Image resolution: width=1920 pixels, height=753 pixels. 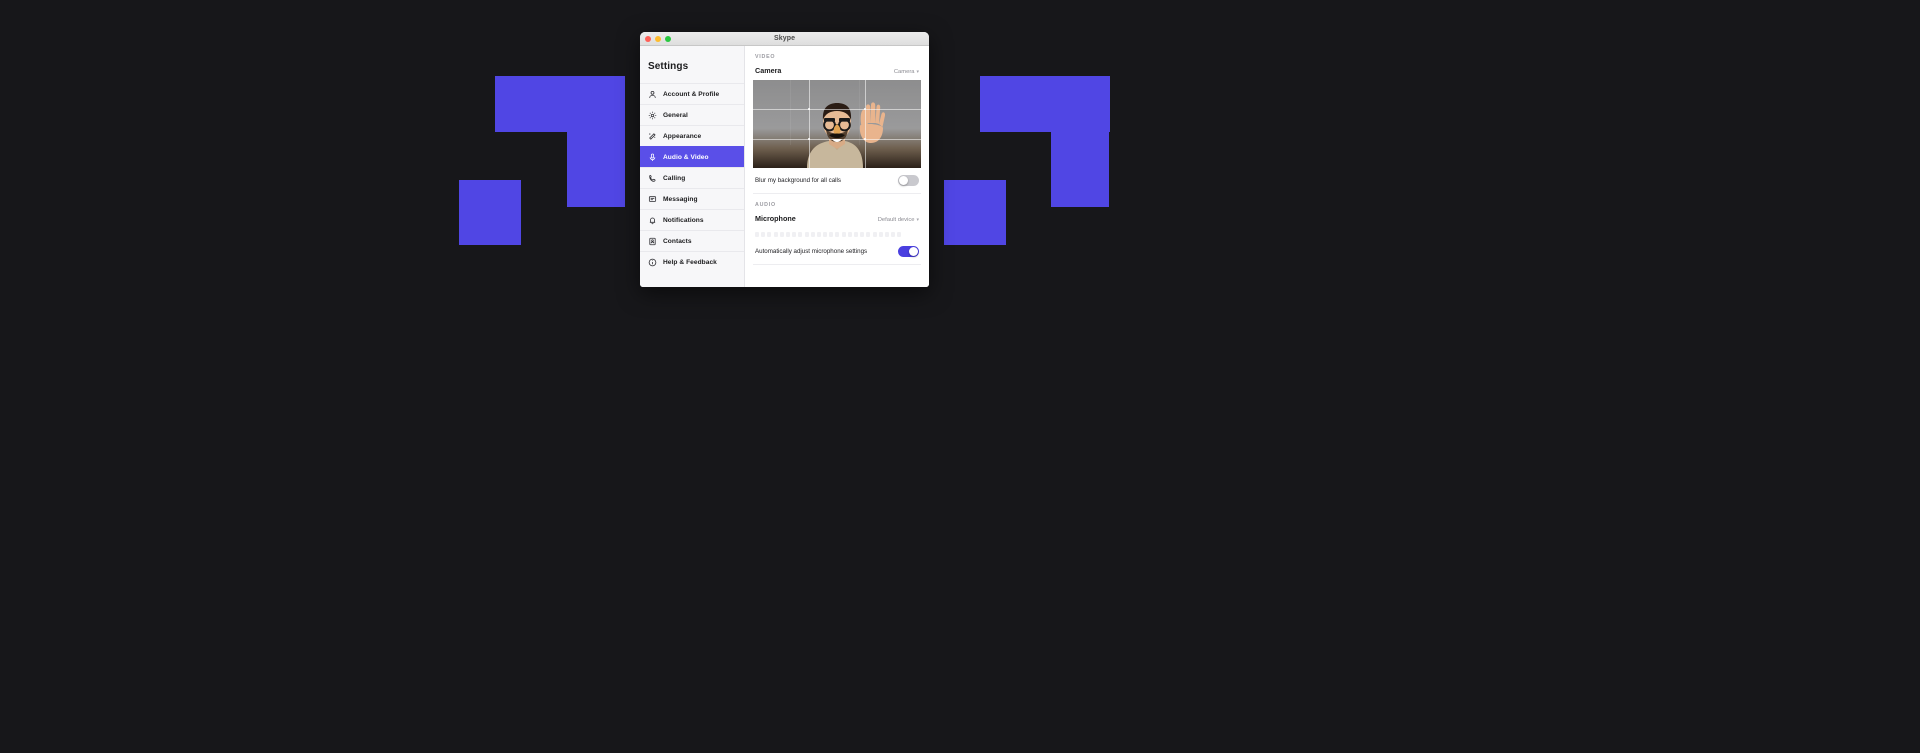 I want to click on auto-adjust-microphone-row: Automatically adjust microphone settings, so click(x=837, y=252).